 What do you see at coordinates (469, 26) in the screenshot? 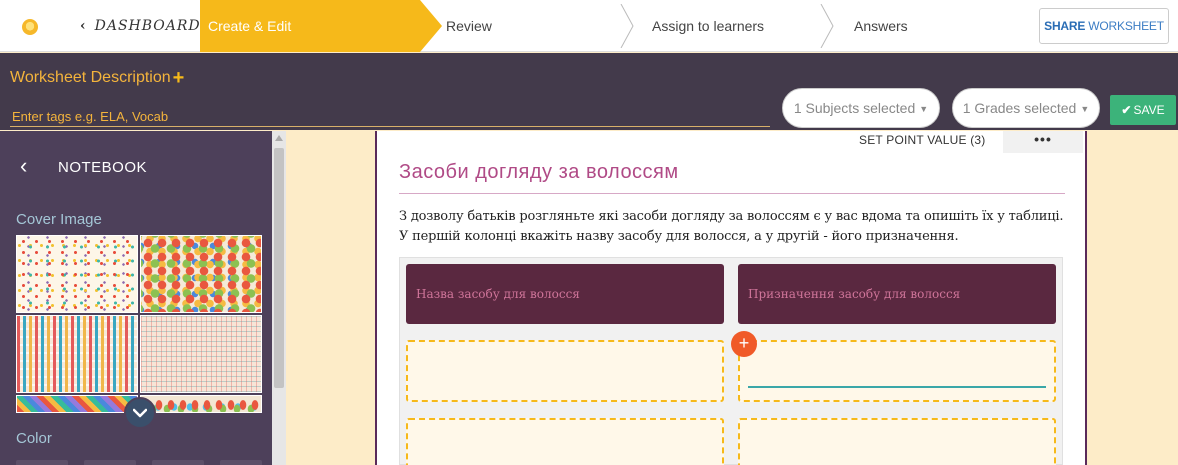
I see `step-label: Review` at bounding box center [469, 26].